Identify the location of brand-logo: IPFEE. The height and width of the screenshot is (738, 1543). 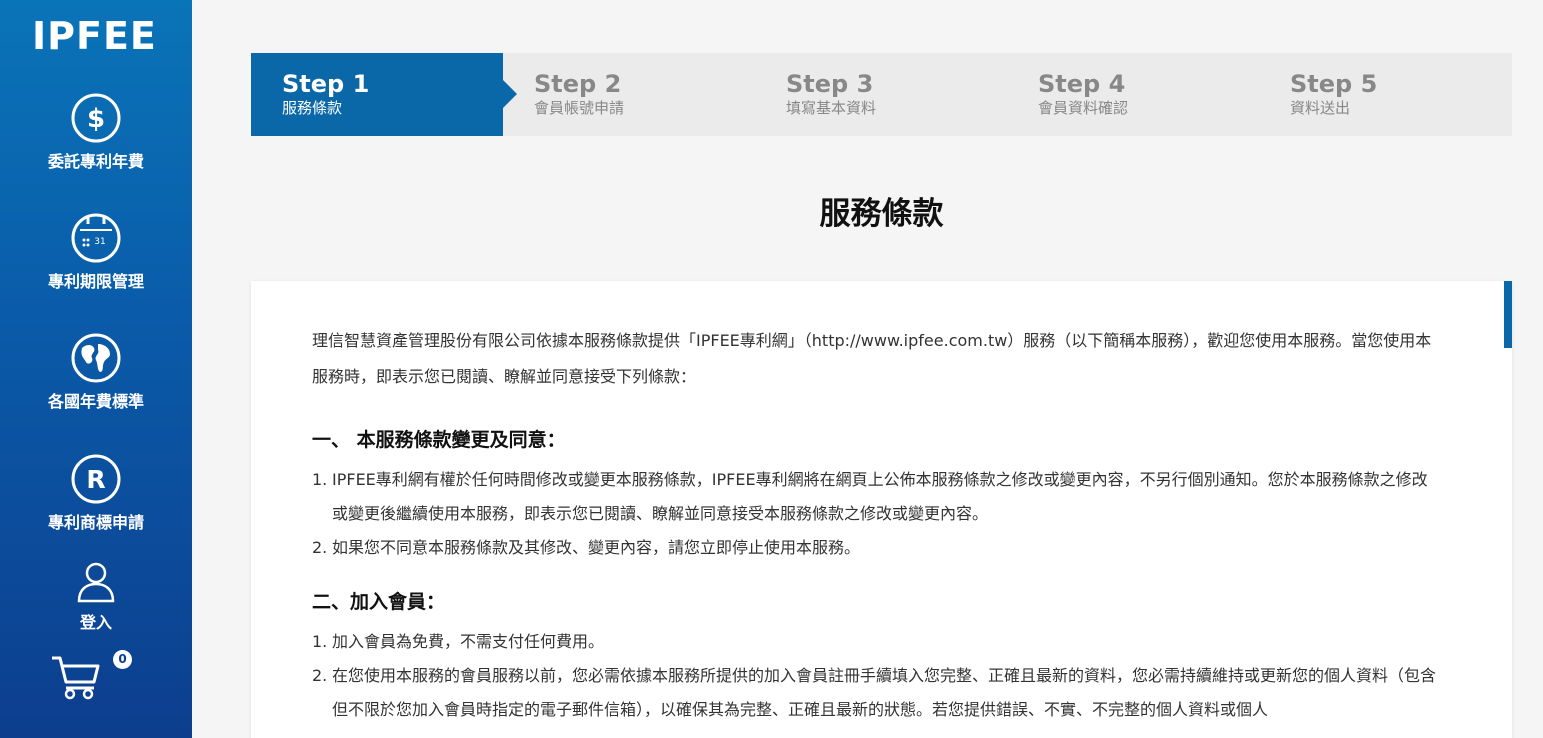
(94, 36).